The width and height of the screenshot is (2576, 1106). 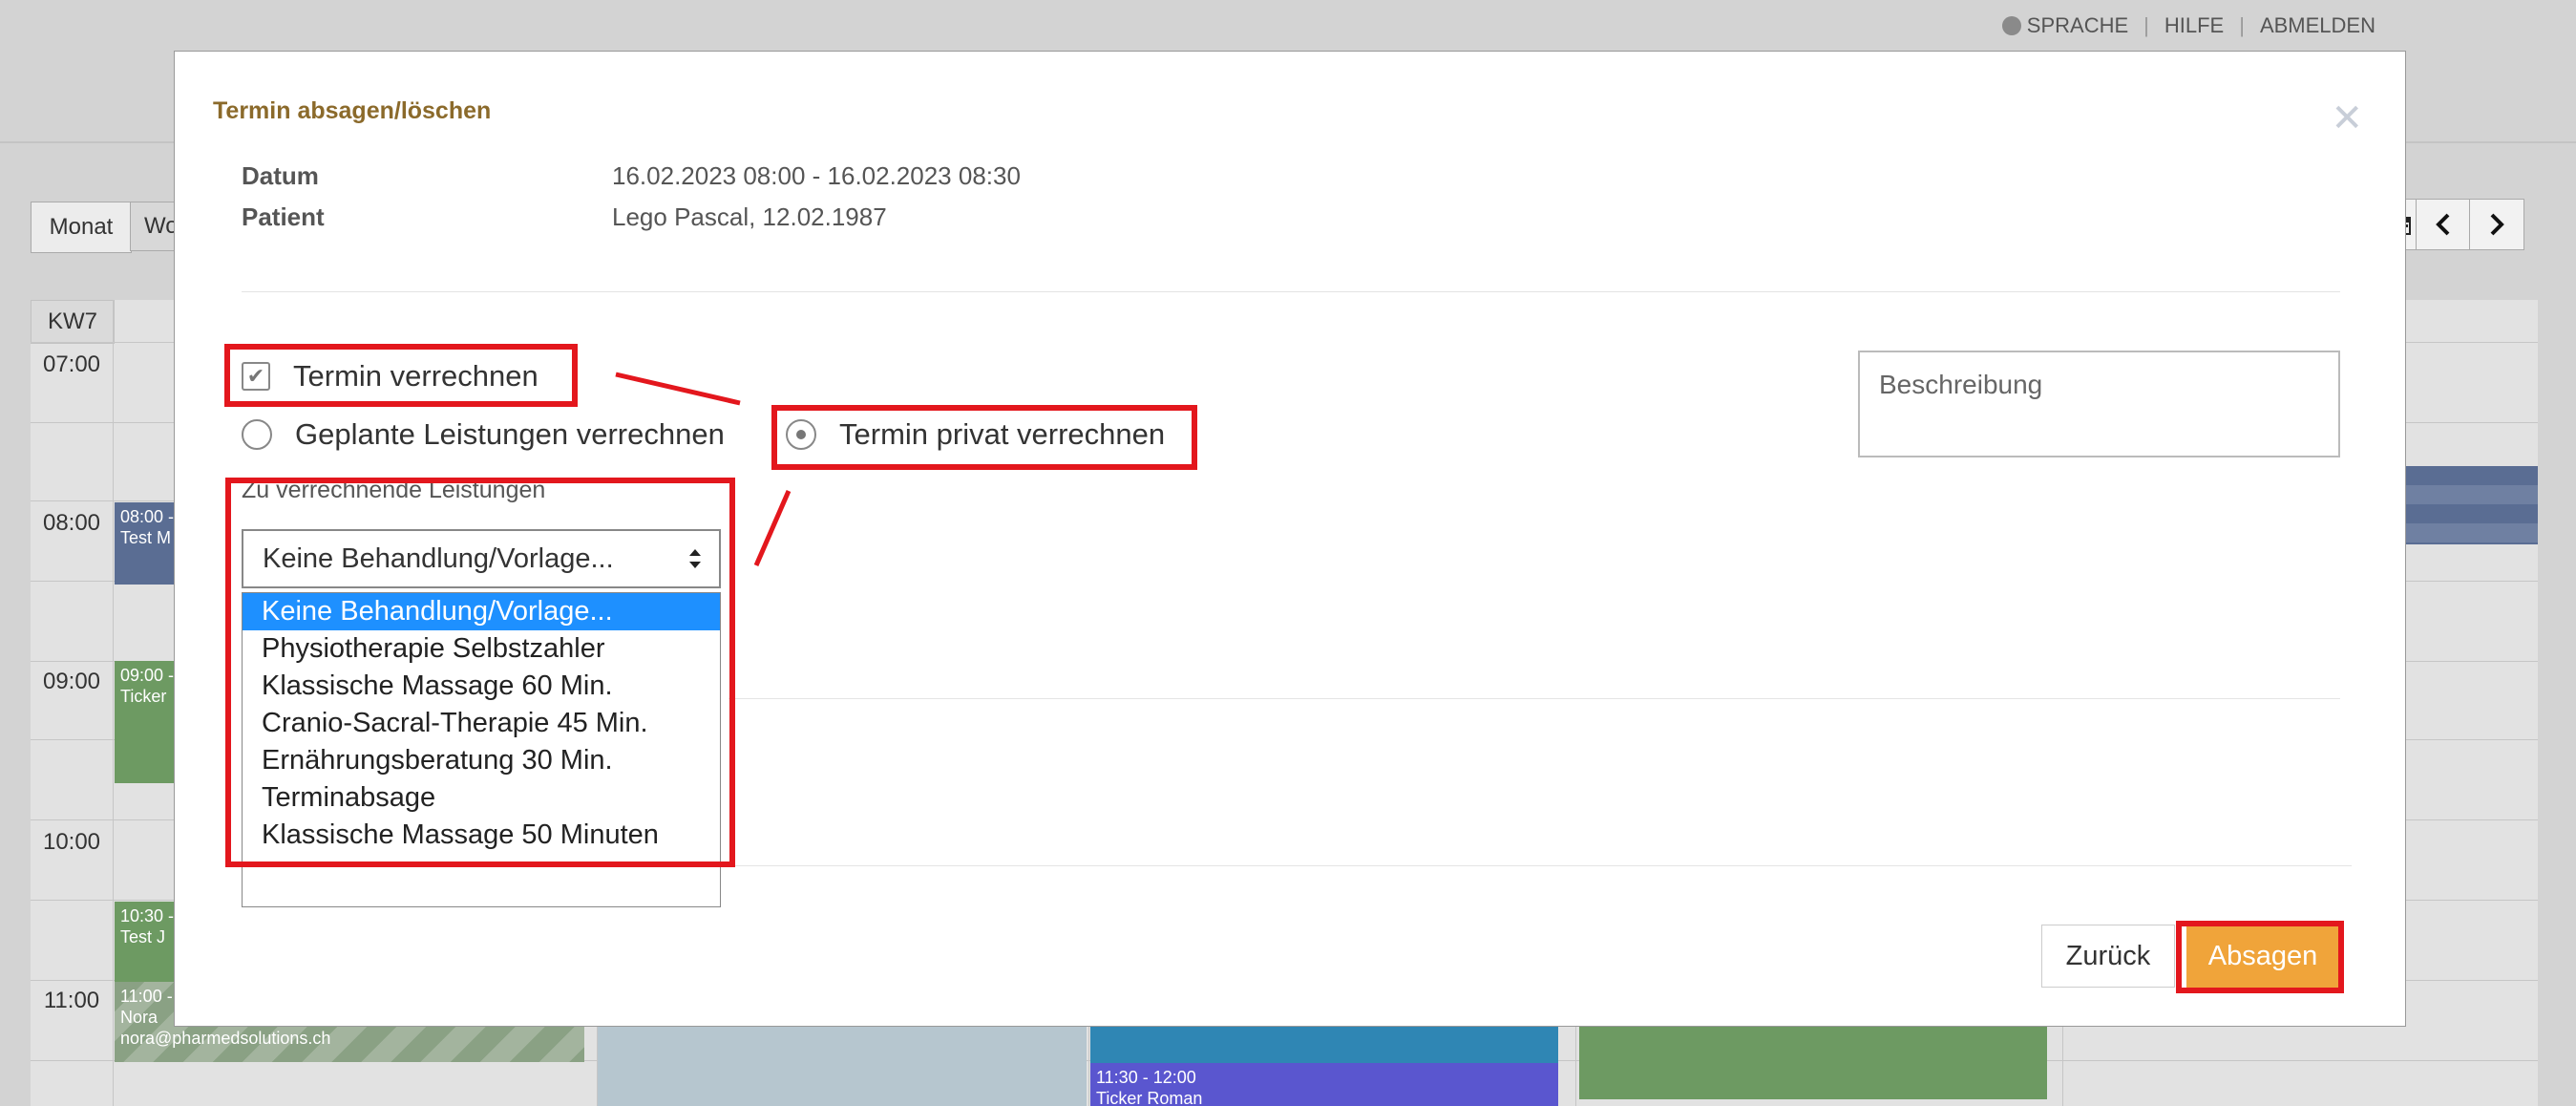 What do you see at coordinates (148, 543) in the screenshot?
I see `calendar-event: 08:00 - Test M` at bounding box center [148, 543].